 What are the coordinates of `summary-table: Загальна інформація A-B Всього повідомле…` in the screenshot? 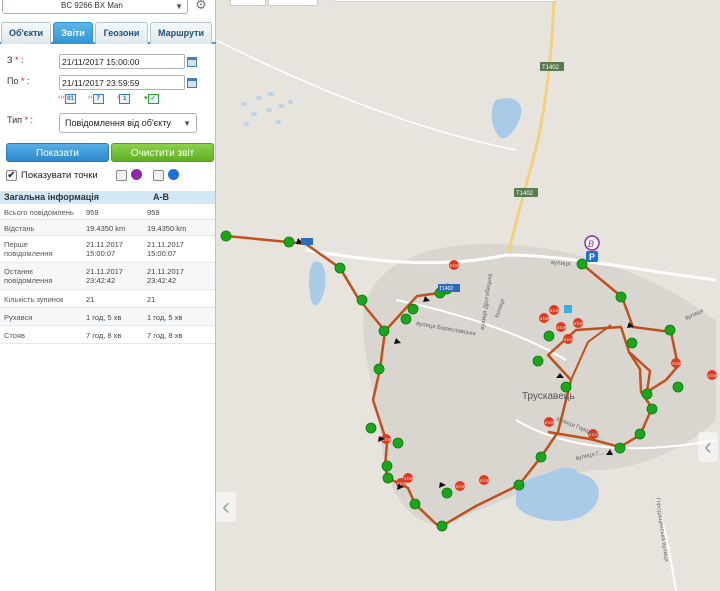 It's located at (107, 267).